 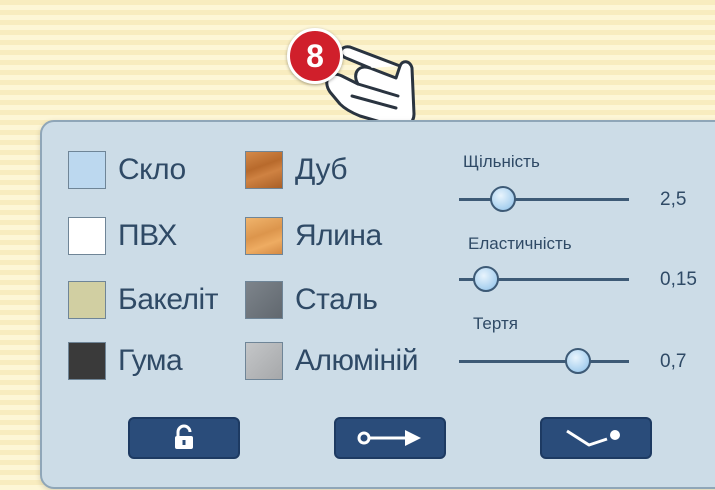 What do you see at coordinates (544, 199) in the screenshot?
I see `density-track` at bounding box center [544, 199].